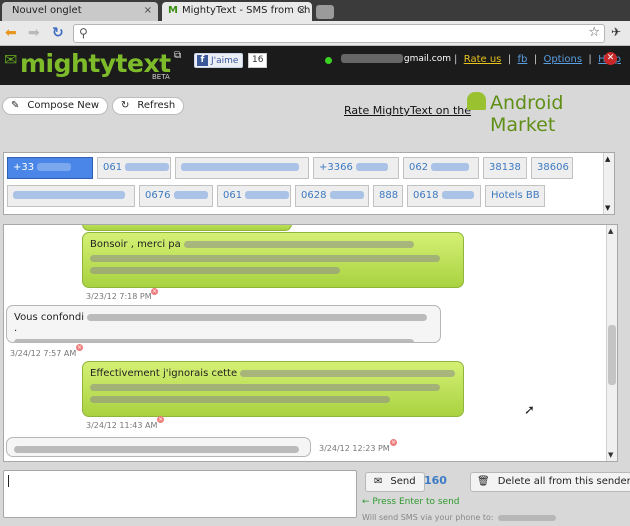 The height and width of the screenshot is (526, 630). Describe the element at coordinates (483, 59) in the screenshot. I see `rate-us-link: Rate us` at that location.